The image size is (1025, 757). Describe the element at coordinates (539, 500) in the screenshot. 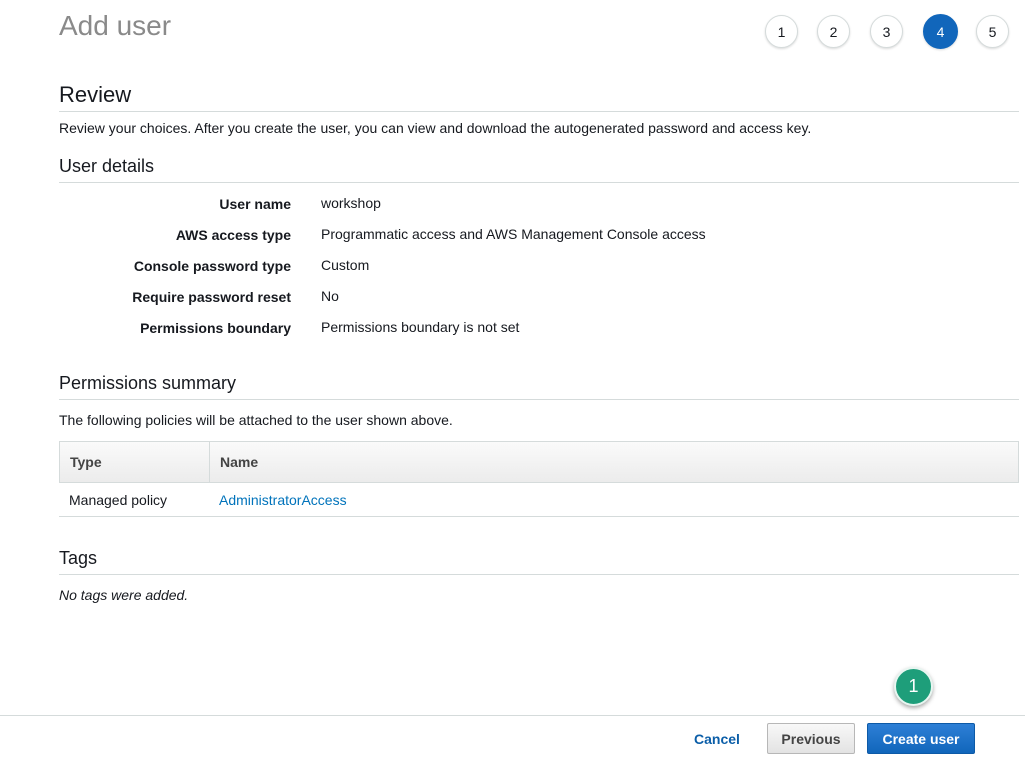

I see `table-row: Managed policy AdministratorAccess` at that location.